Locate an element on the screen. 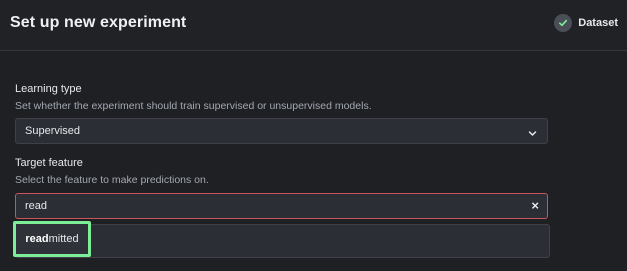 The height and width of the screenshot is (271, 627). target-feature-label: Target feature is located at coordinates (49, 163).